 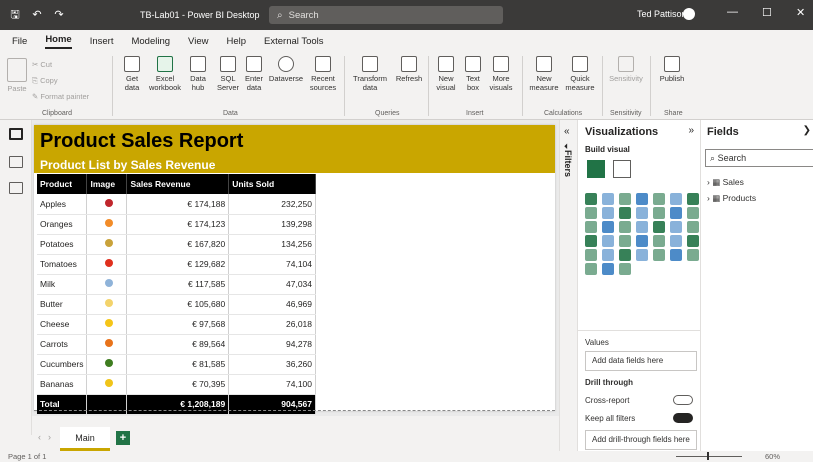 I want to click on table-row: Potatoes € 167,820 134,256, so click(x=176, y=244).